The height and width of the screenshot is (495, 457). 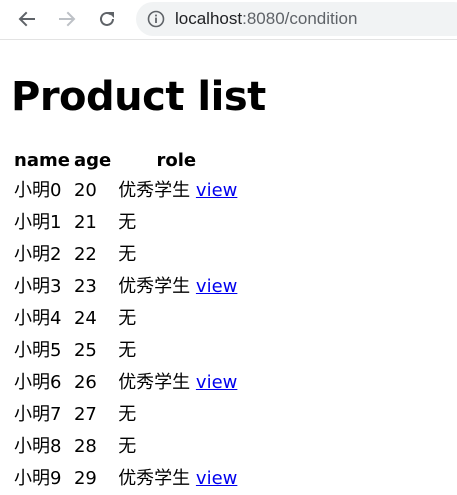 I want to click on column-header-age: age, so click(x=92, y=160).